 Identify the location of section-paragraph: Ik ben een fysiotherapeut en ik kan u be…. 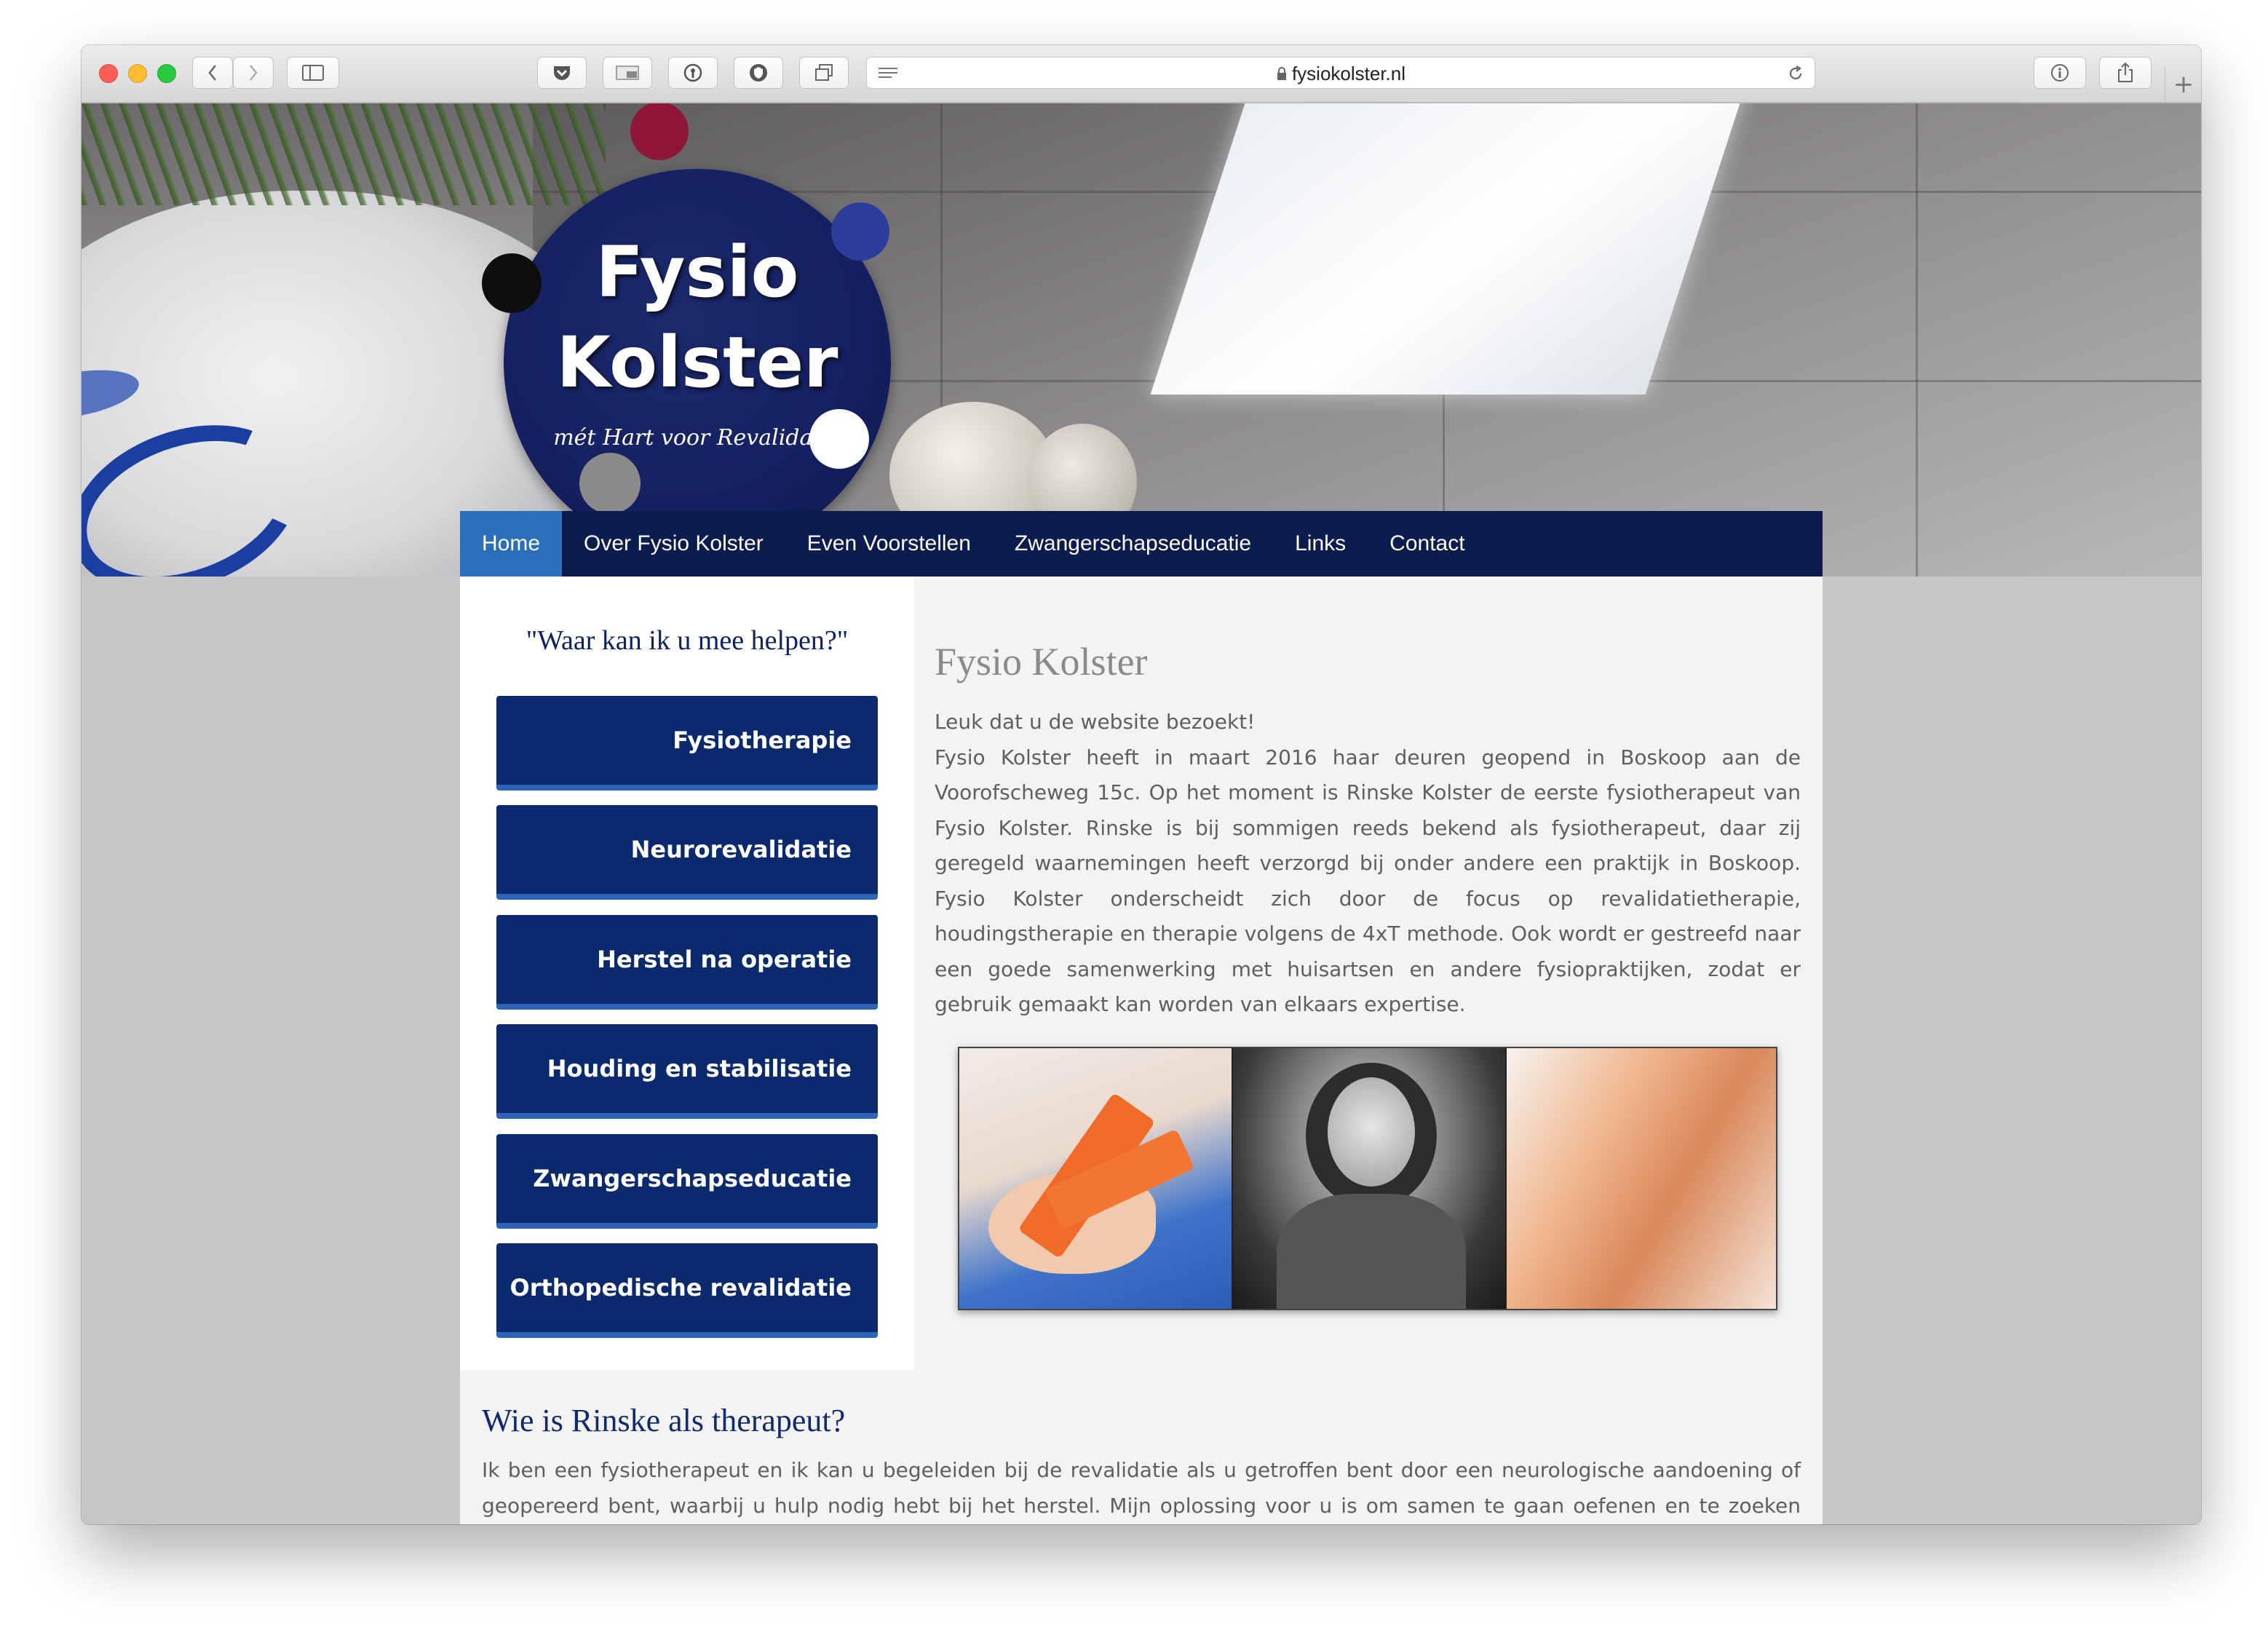
(1141, 1488).